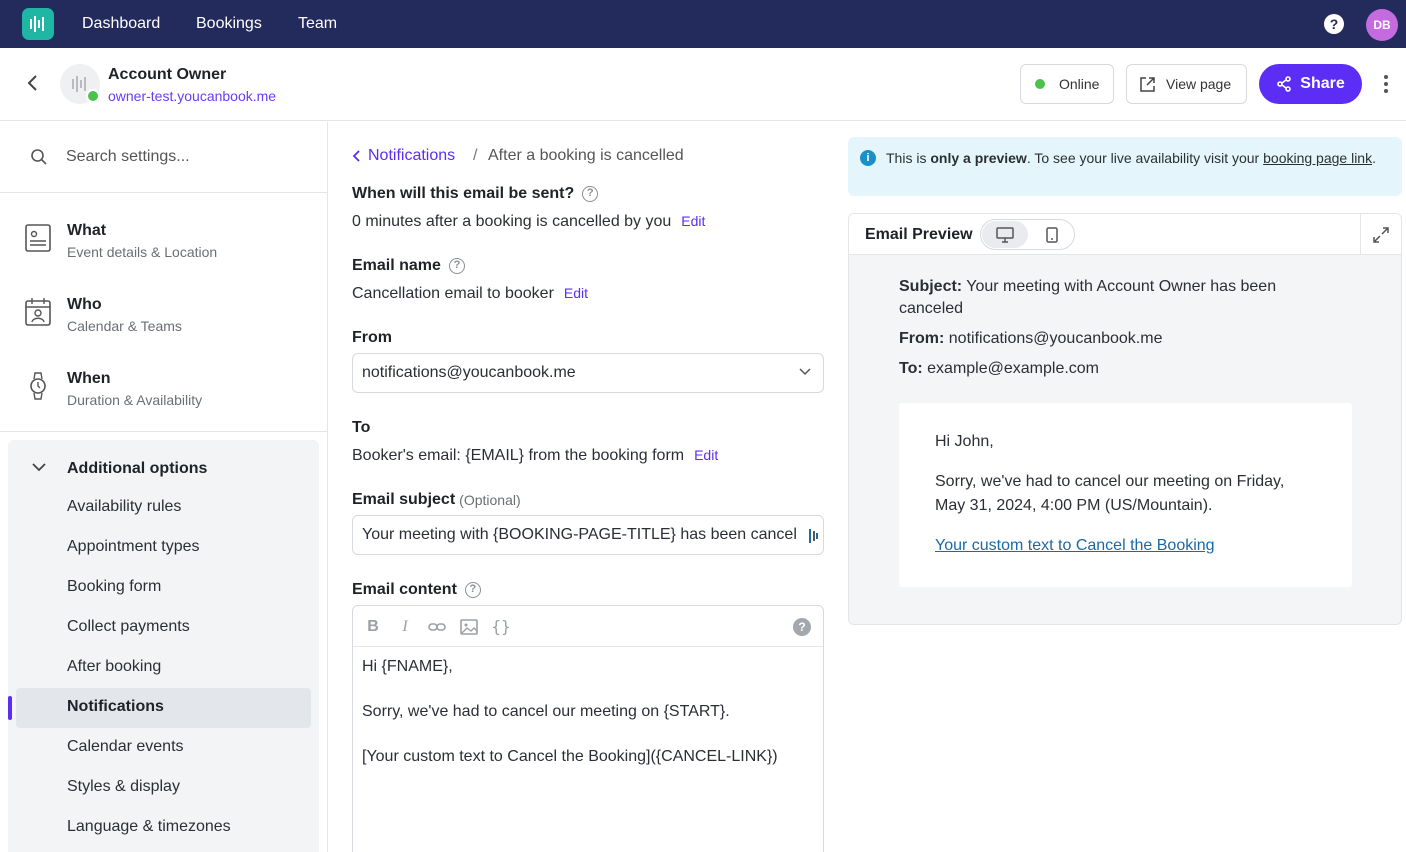 The image size is (1406, 852). I want to click on edit-to-link: Edit, so click(706, 455).